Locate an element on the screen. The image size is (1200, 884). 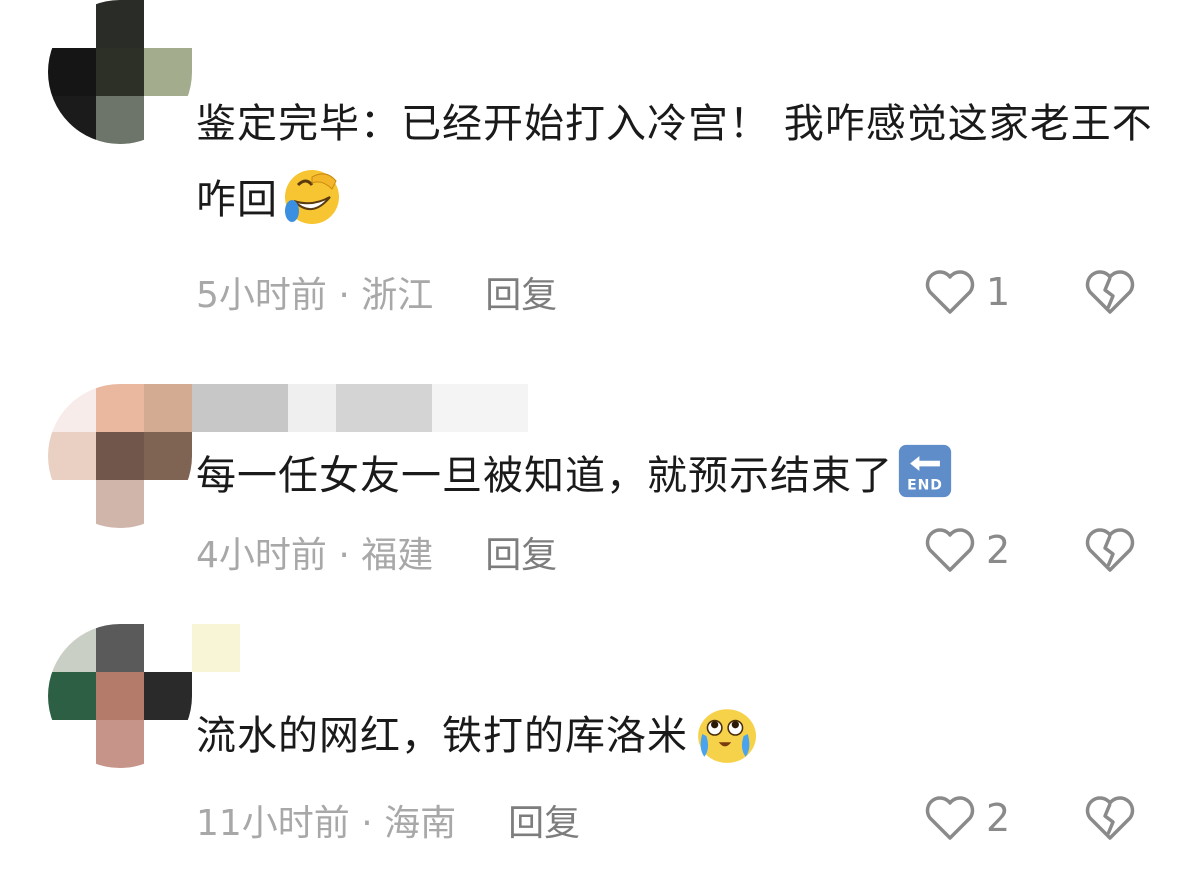
comment-meta: 5小时前 · 浙江 回复 is located at coordinates (376, 292).